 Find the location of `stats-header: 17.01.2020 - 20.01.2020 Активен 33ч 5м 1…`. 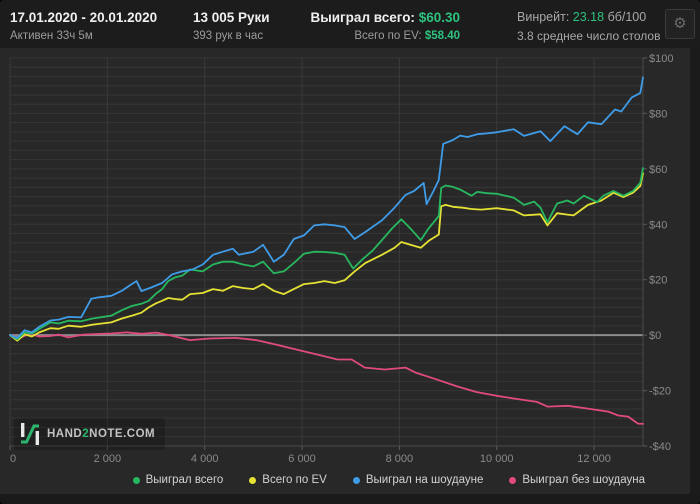

stats-header: 17.01.2020 - 20.01.2020 Активен 33ч 5м 1… is located at coordinates (350, 24).